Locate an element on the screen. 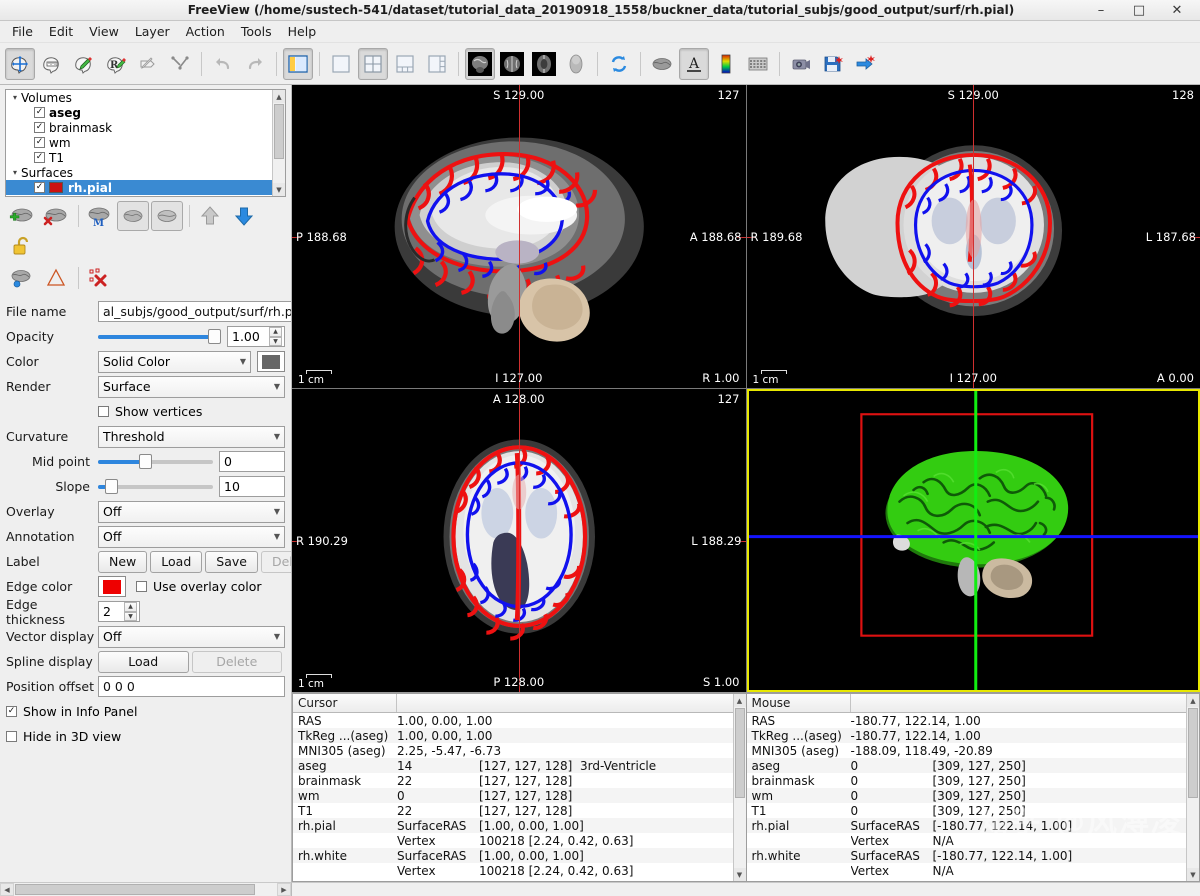 The height and width of the screenshot is (896, 1200). checkbox-box: ✓ is located at coordinates (11, 711).